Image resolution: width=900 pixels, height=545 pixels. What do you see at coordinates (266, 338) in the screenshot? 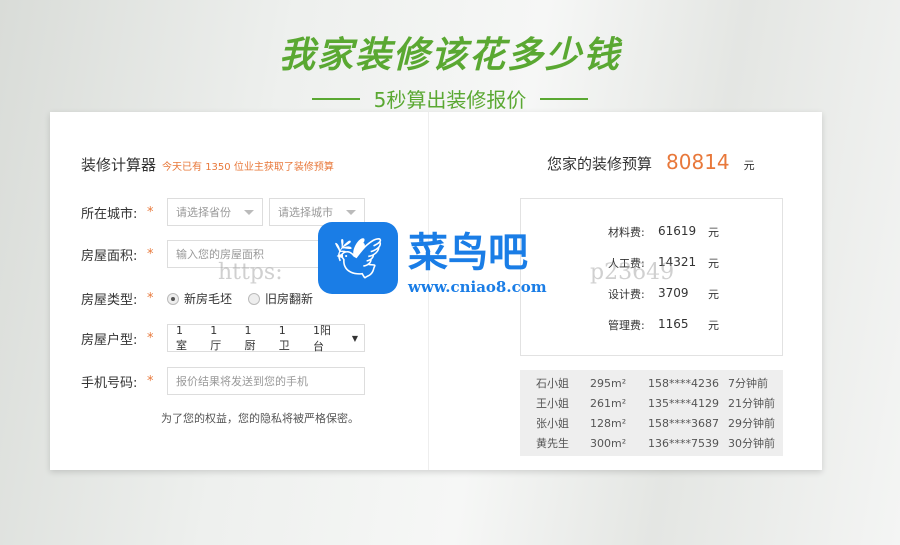
I see `layout-select: 1室 1厅 1厨 1卫 1阳台 ▼` at bounding box center [266, 338].